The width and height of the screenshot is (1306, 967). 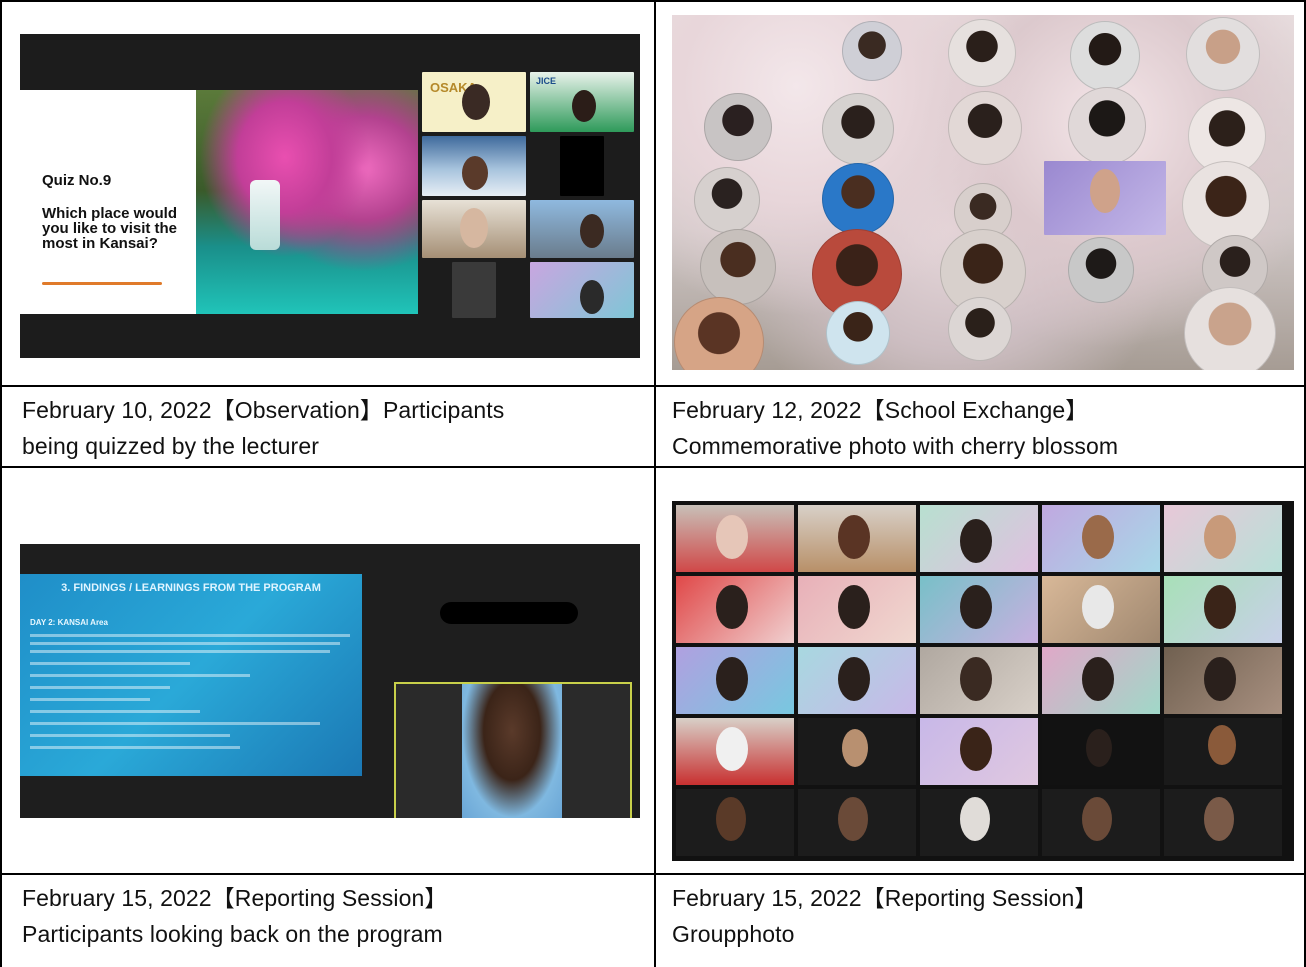 I want to click on participant-tile-dark, so click(x=474, y=290).